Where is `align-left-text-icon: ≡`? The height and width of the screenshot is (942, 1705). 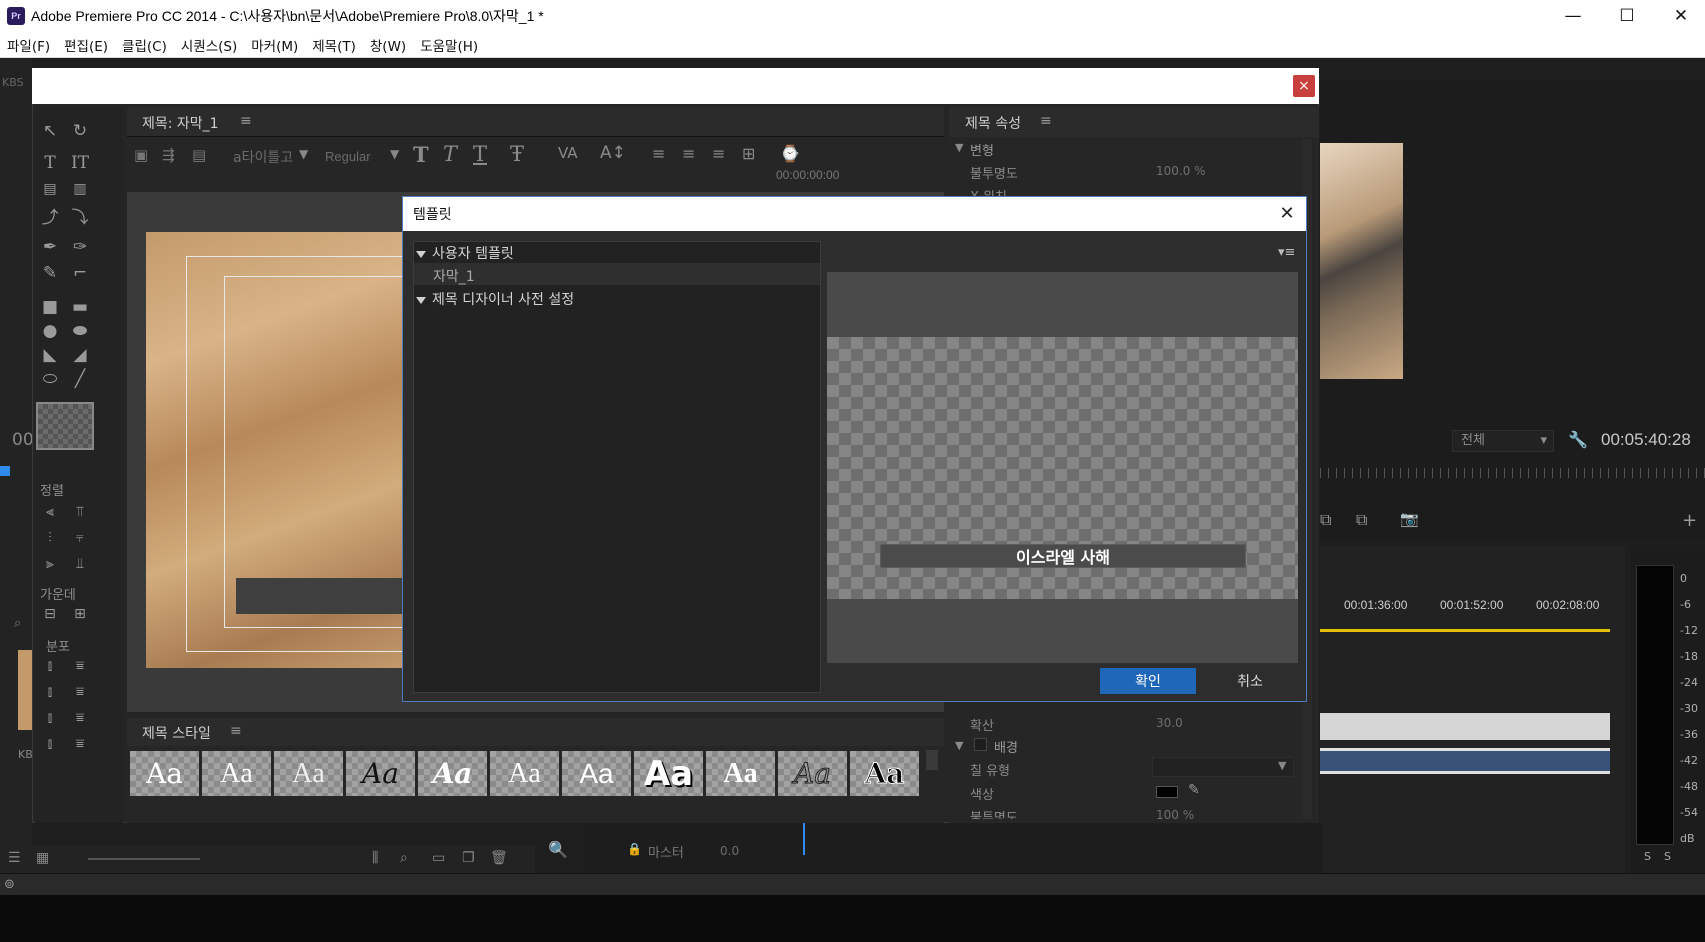
align-left-text-icon: ≡ is located at coordinates (658, 153).